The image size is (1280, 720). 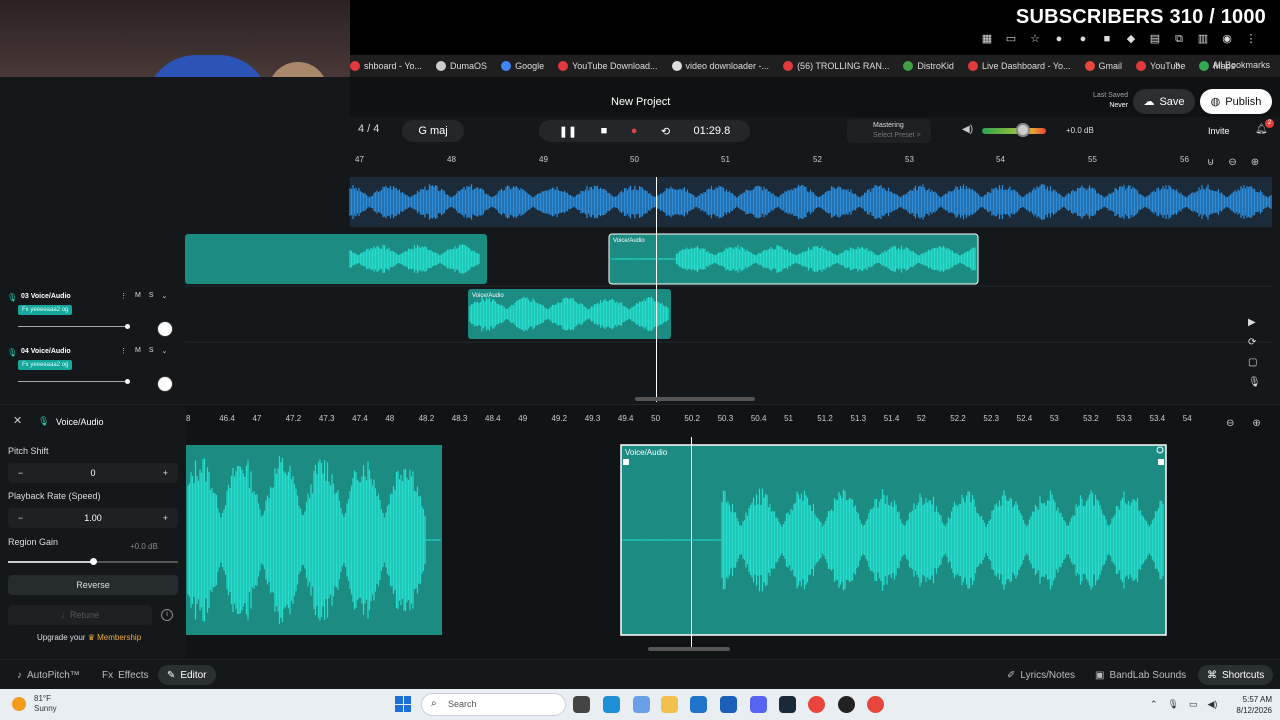 I want to click on clip-trim-handle-right, so click(x=1161, y=462).